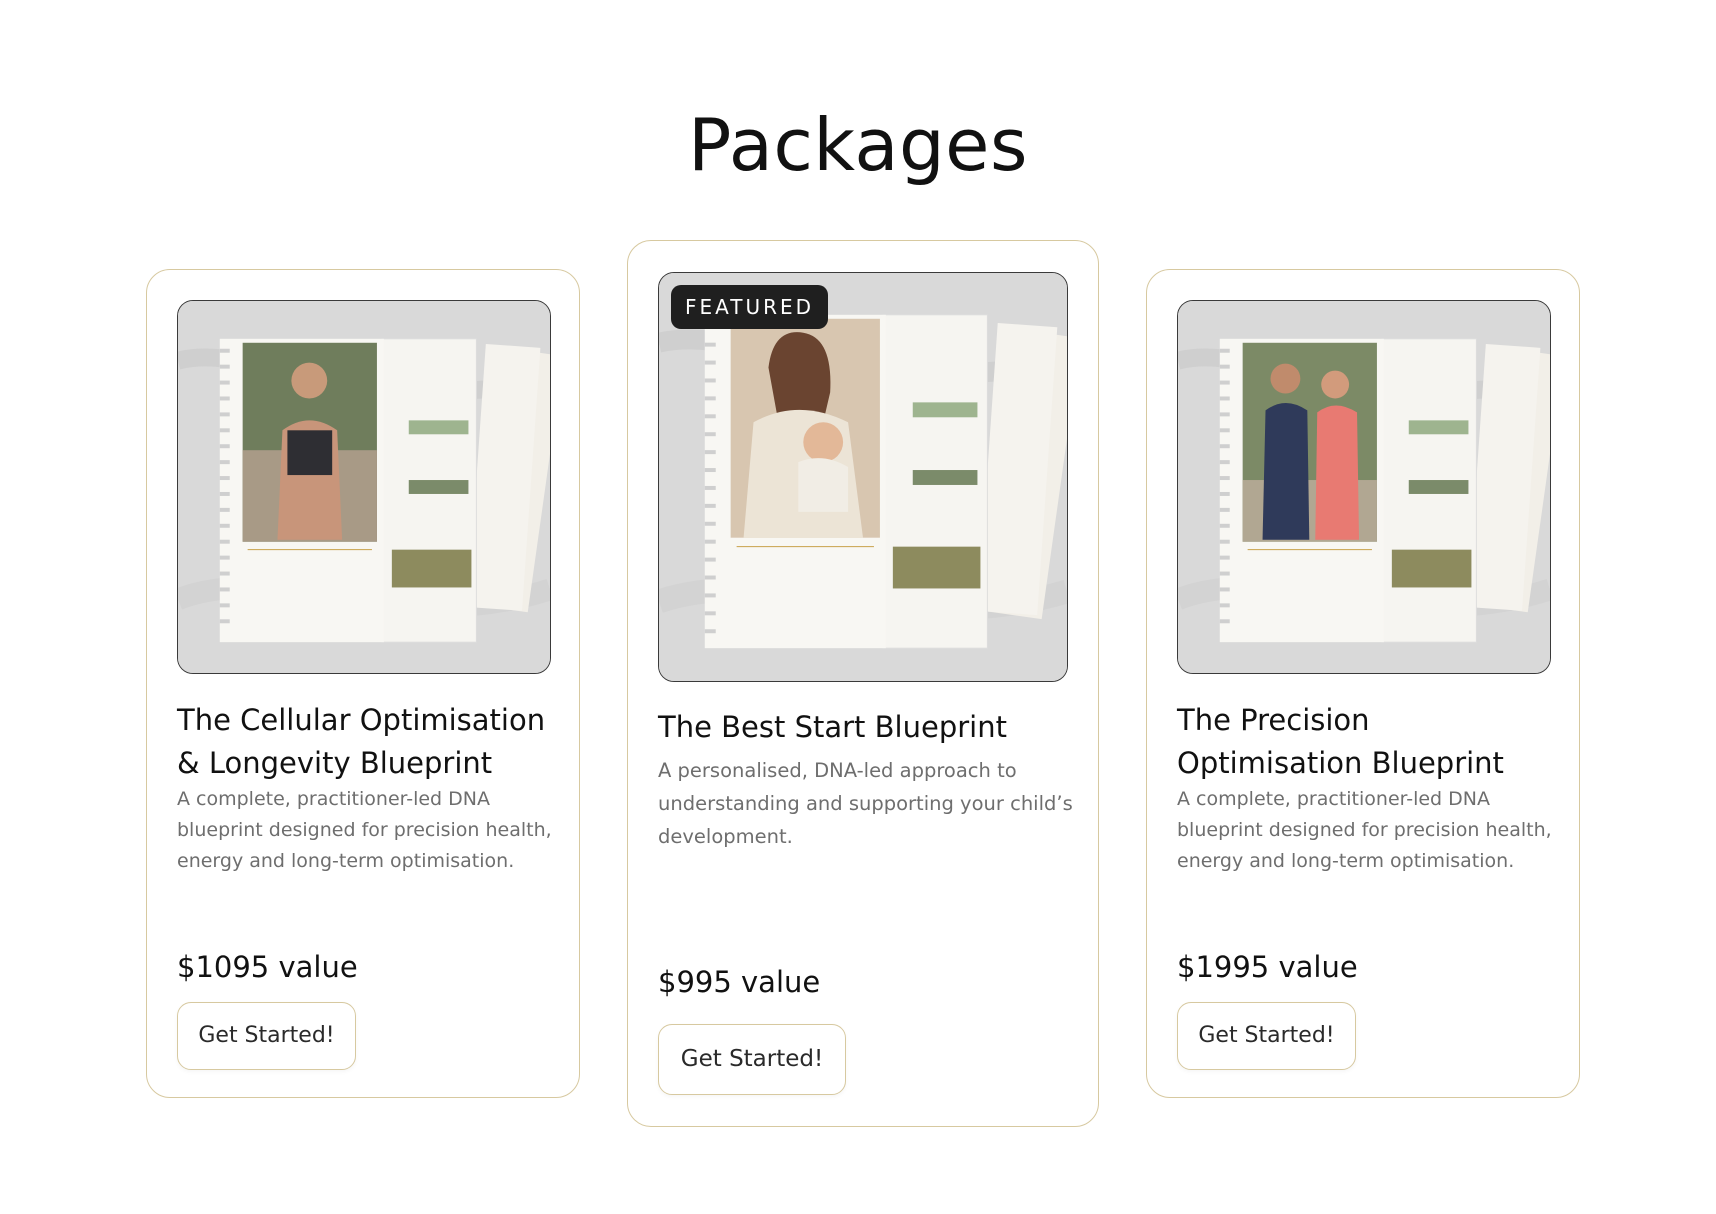  What do you see at coordinates (267, 967) in the screenshot?
I see `package-price: $1095 value` at bounding box center [267, 967].